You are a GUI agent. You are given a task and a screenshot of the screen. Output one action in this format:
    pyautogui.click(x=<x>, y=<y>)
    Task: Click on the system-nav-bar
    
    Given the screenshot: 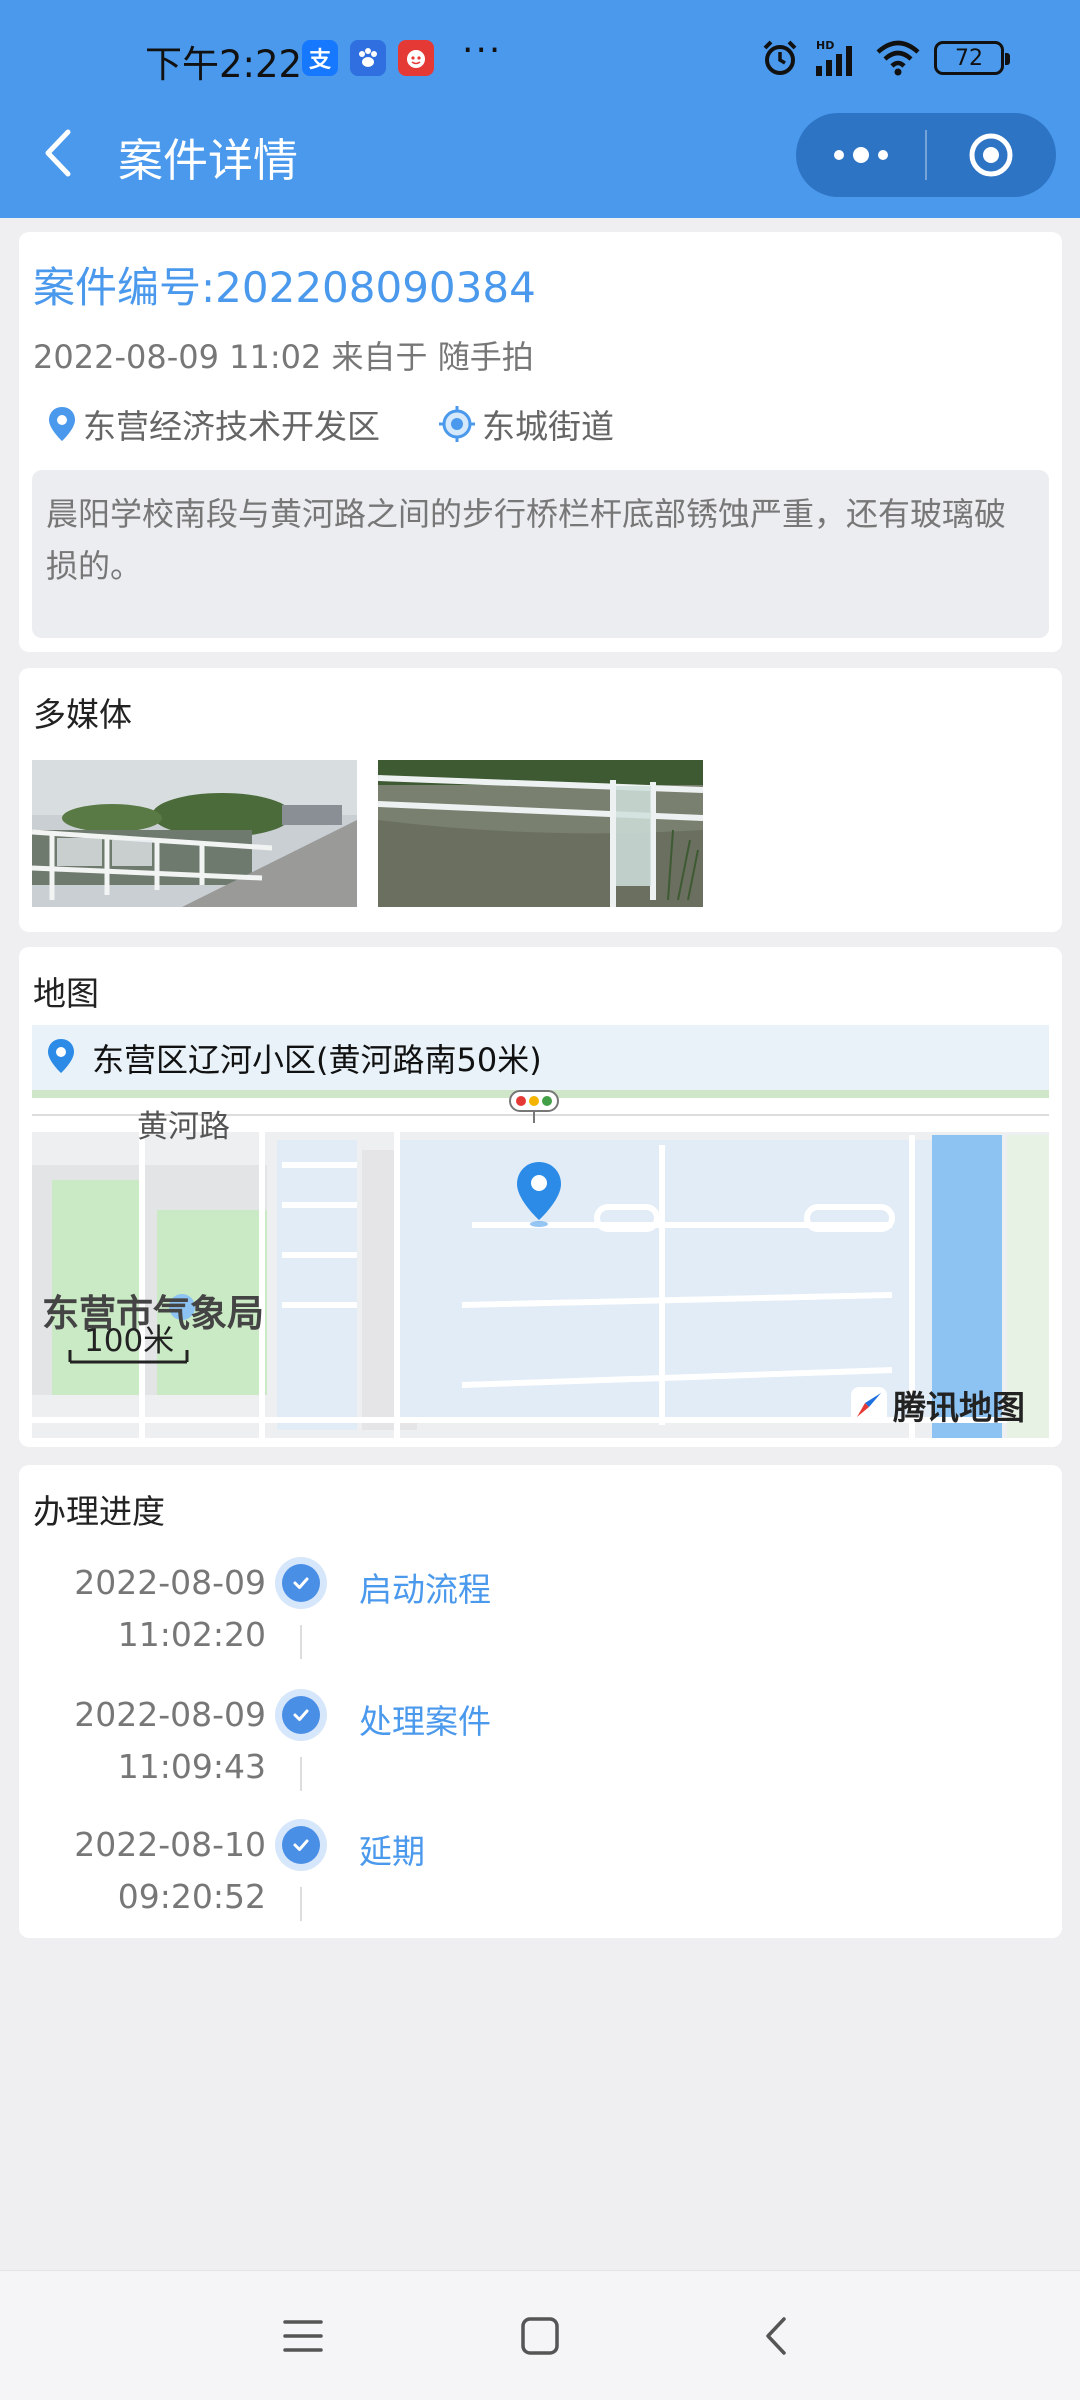 What is the action you would take?
    pyautogui.click(x=540, y=2335)
    